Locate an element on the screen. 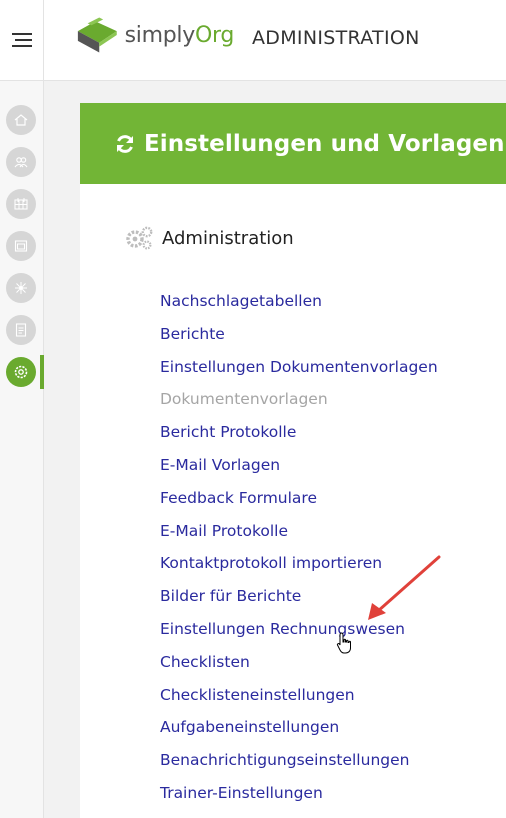 Image resolution: width=506 pixels, height=818 pixels. hand-cursor-icon is located at coordinates (343, 643).